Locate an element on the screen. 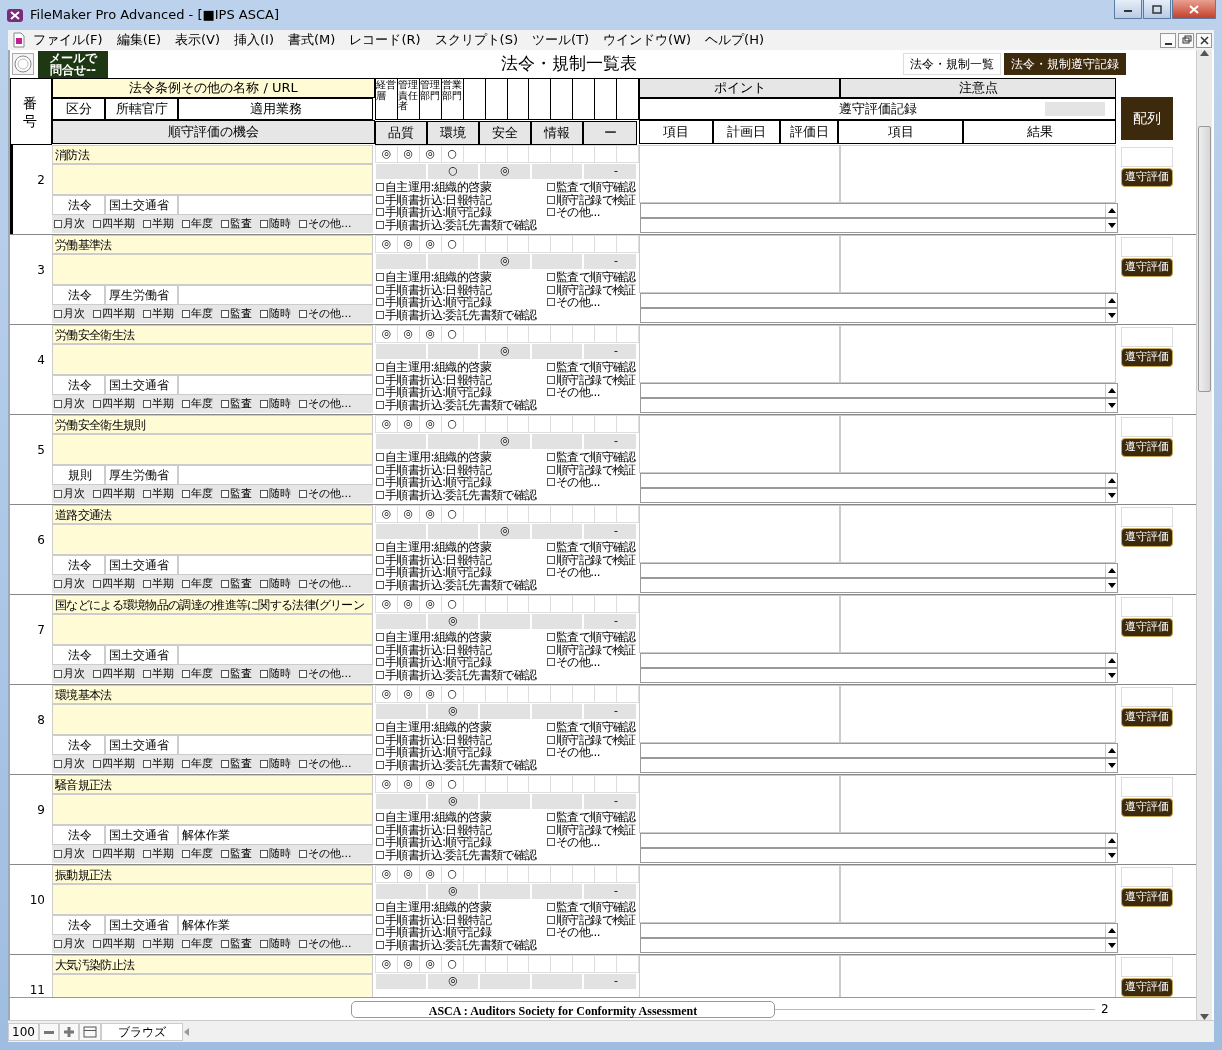 This screenshot has height=1050, width=1222. layout-button is located at coordinates (89, 1031).